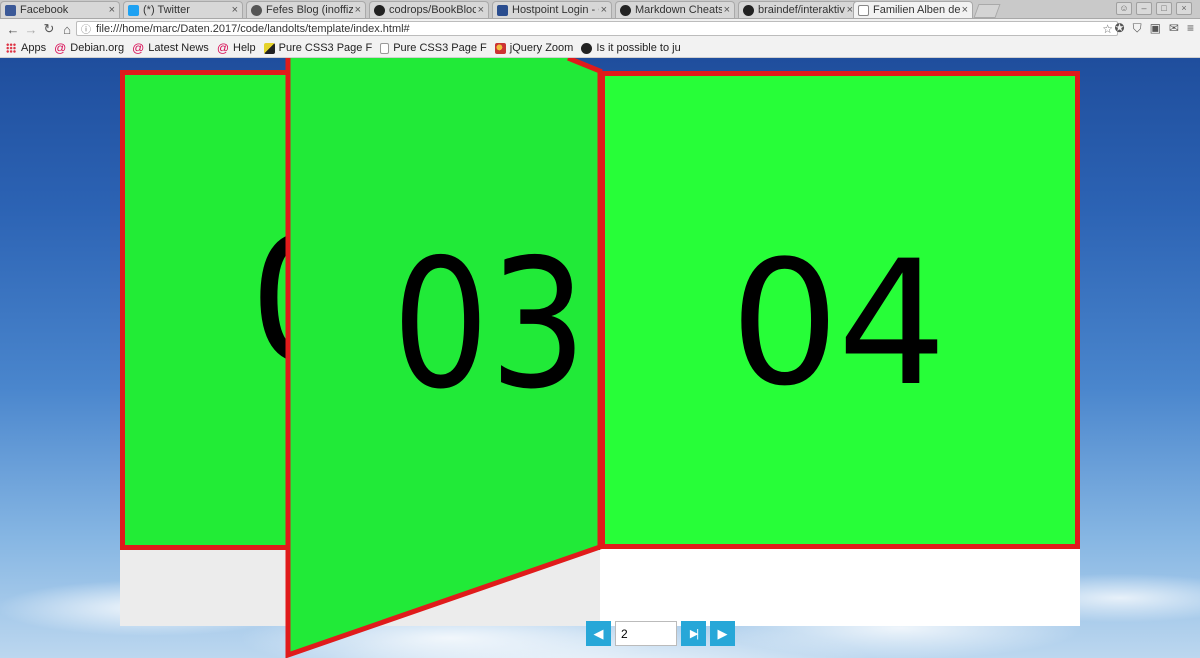 This screenshot has height=658, width=1200. Describe the element at coordinates (49, 29) in the screenshot. I see `reload-icon: ↻` at that location.